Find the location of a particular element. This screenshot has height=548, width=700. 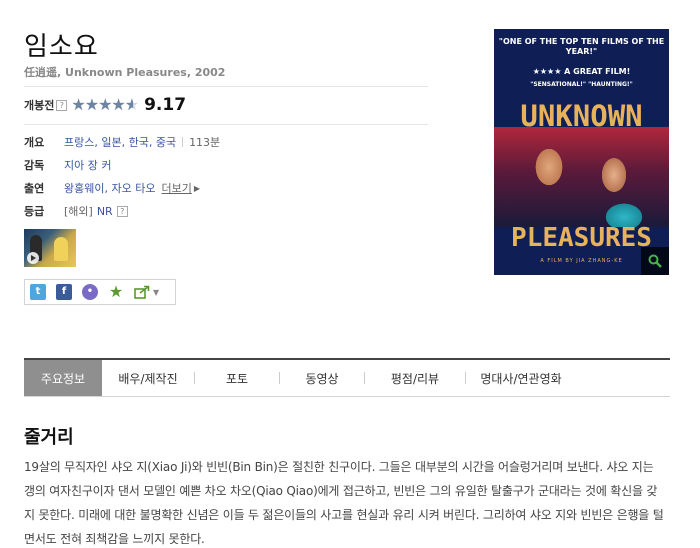

play-icon is located at coordinates (33, 258).